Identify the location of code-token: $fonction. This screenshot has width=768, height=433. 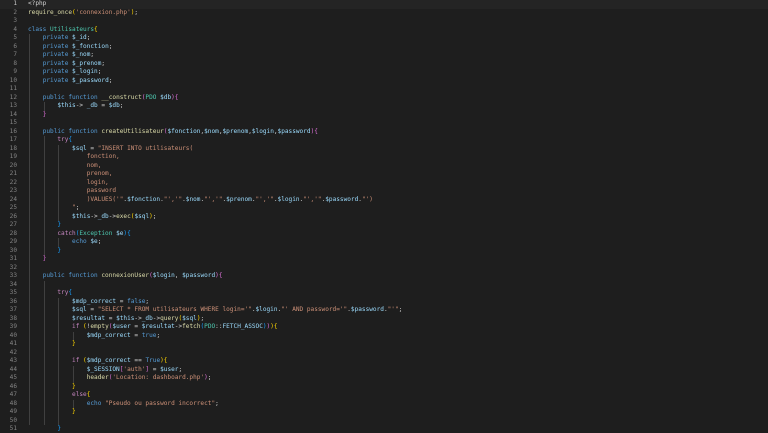
(144, 199).